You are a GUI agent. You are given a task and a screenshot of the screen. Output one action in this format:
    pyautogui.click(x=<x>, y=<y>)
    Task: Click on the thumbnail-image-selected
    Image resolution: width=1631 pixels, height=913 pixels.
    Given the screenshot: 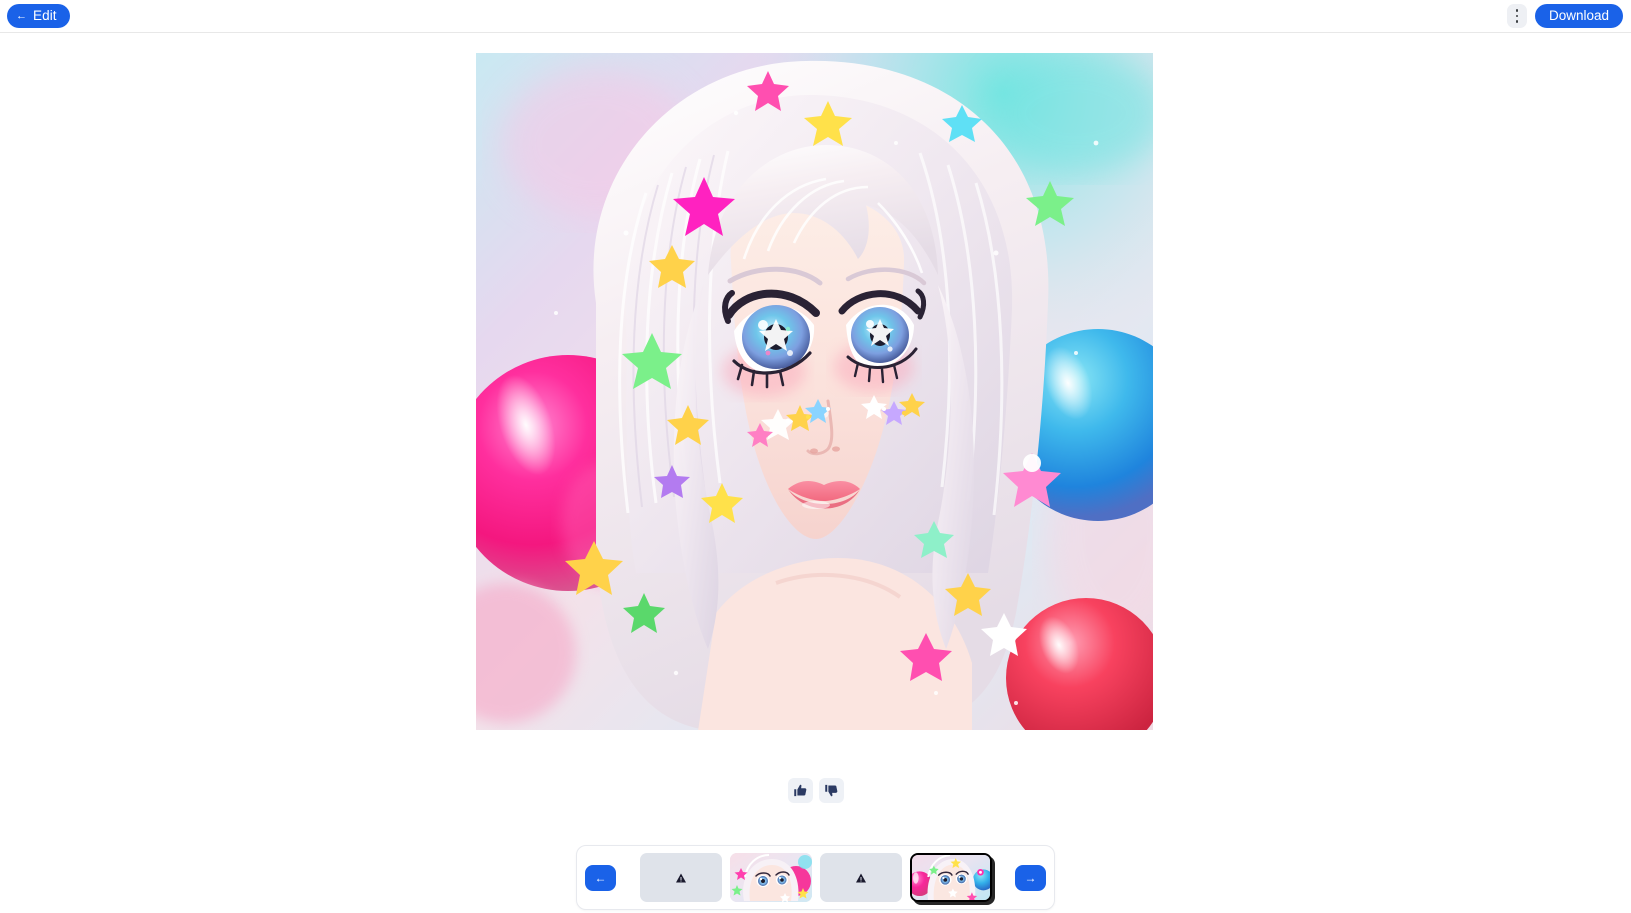 What is the action you would take?
    pyautogui.click(x=950, y=877)
    